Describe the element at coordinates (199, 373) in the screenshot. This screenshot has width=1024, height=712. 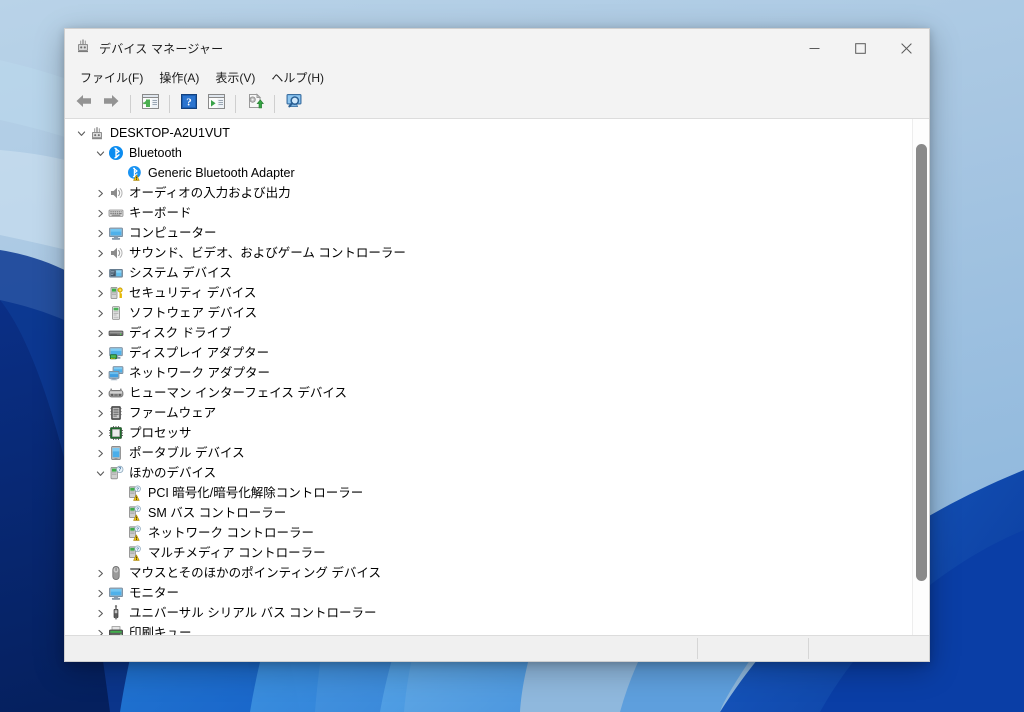
I see `tree-item-label: ネットワーク アダプター` at that location.